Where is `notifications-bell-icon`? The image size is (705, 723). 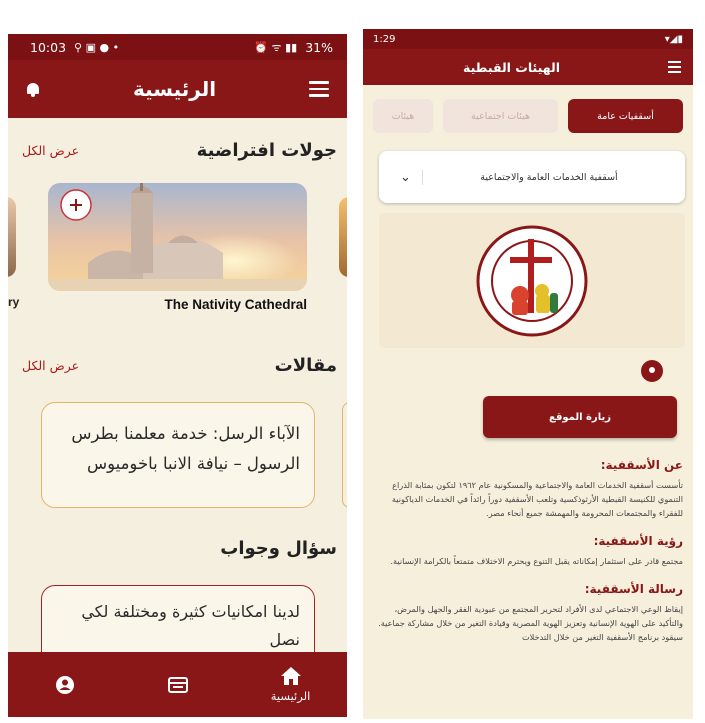 notifications-bell-icon is located at coordinates (33, 89).